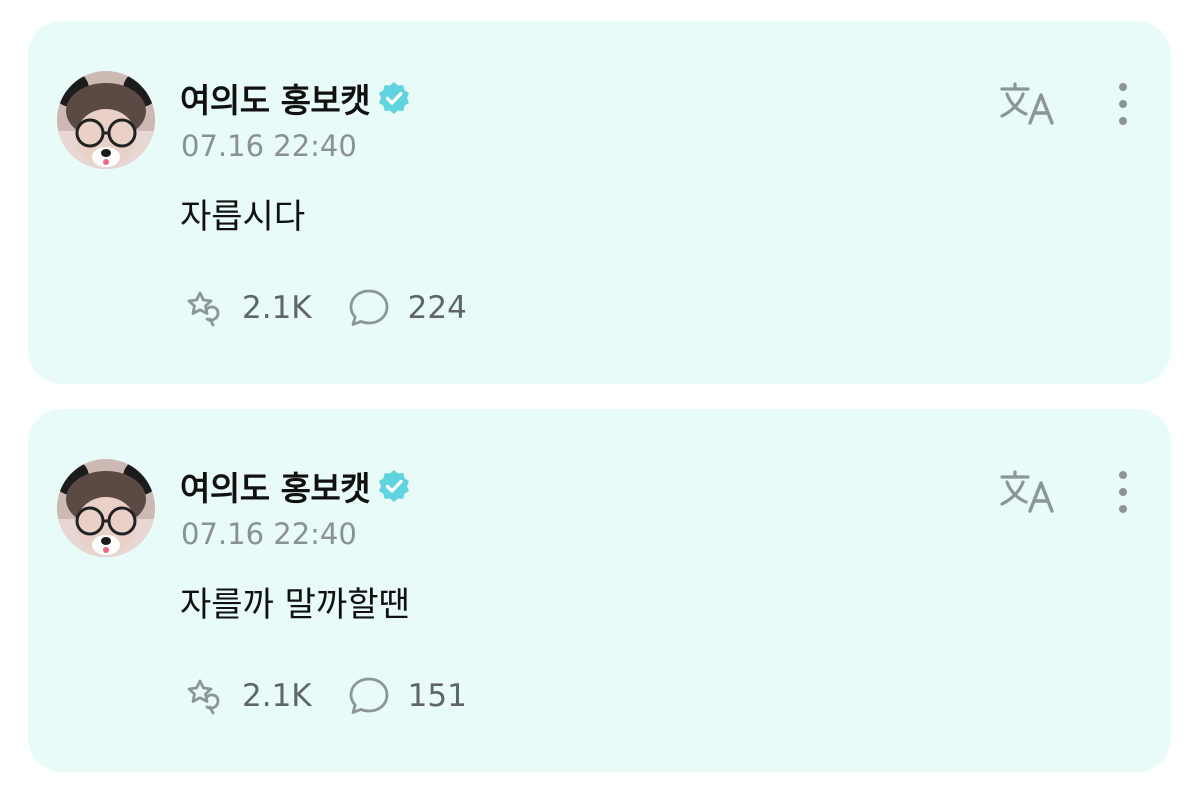  I want to click on post-actions: 2.1K 224, so click(323, 308).